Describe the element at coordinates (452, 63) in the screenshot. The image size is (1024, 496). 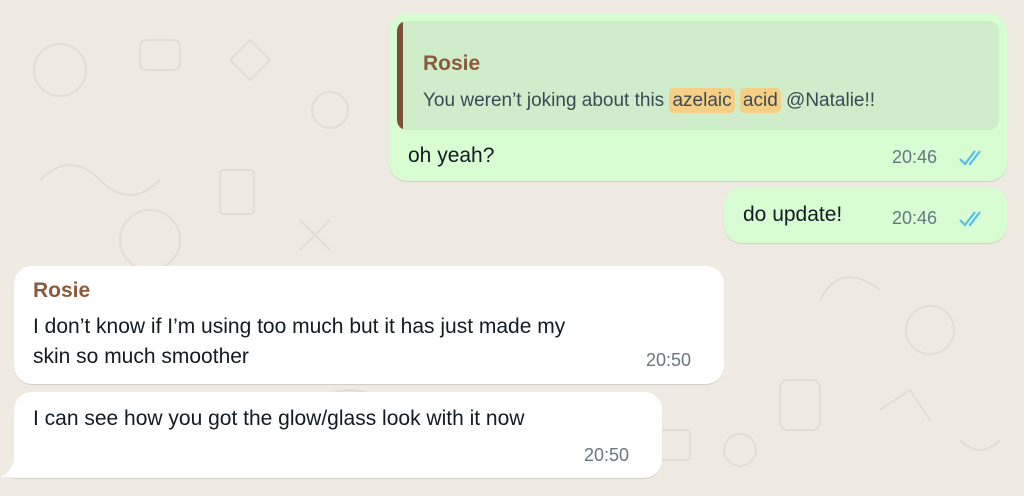
I see `reply-sender-name: Rosie` at that location.